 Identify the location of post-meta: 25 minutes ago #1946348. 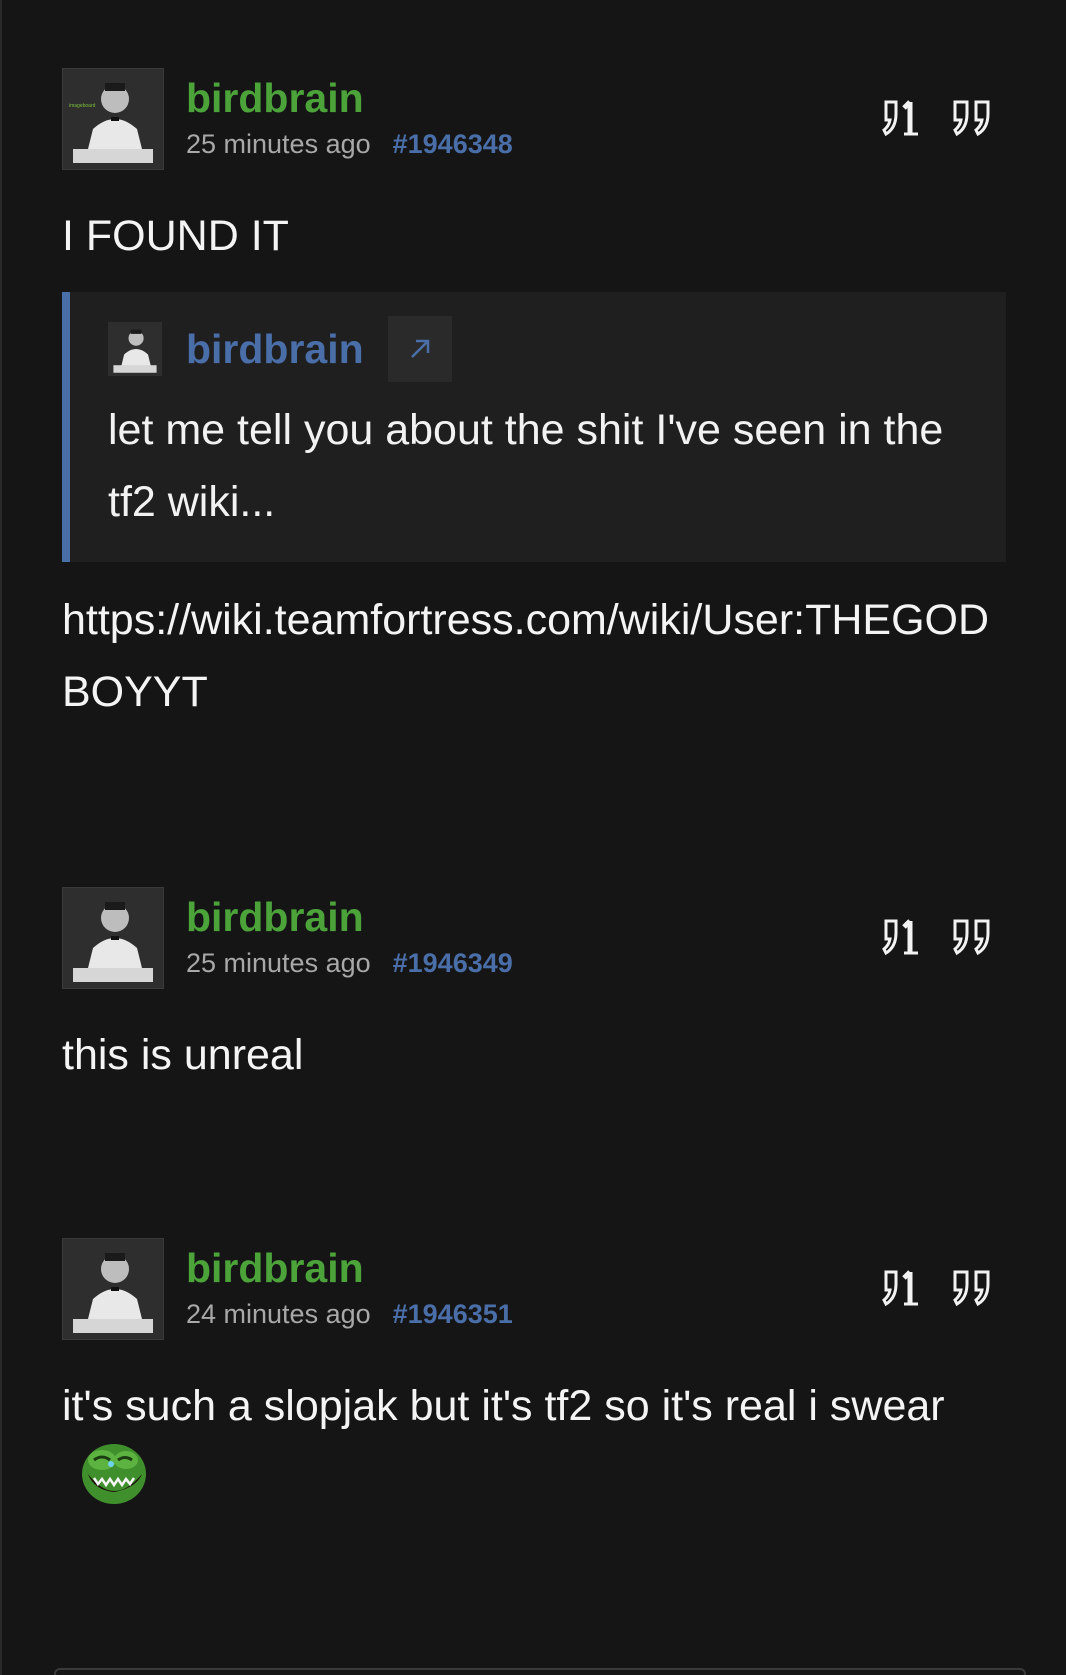
(349, 144).